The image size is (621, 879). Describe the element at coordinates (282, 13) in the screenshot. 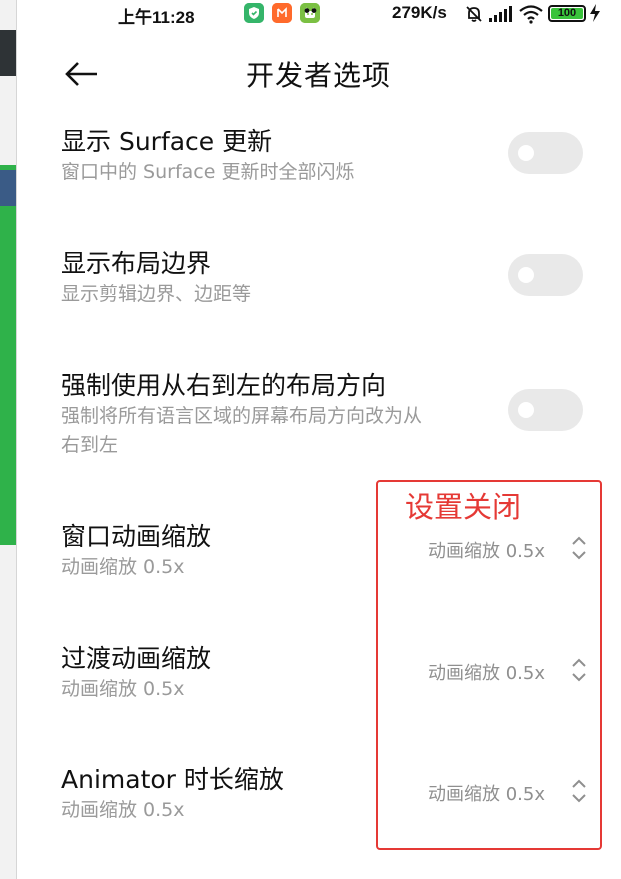

I see `mi-app-icon` at that location.